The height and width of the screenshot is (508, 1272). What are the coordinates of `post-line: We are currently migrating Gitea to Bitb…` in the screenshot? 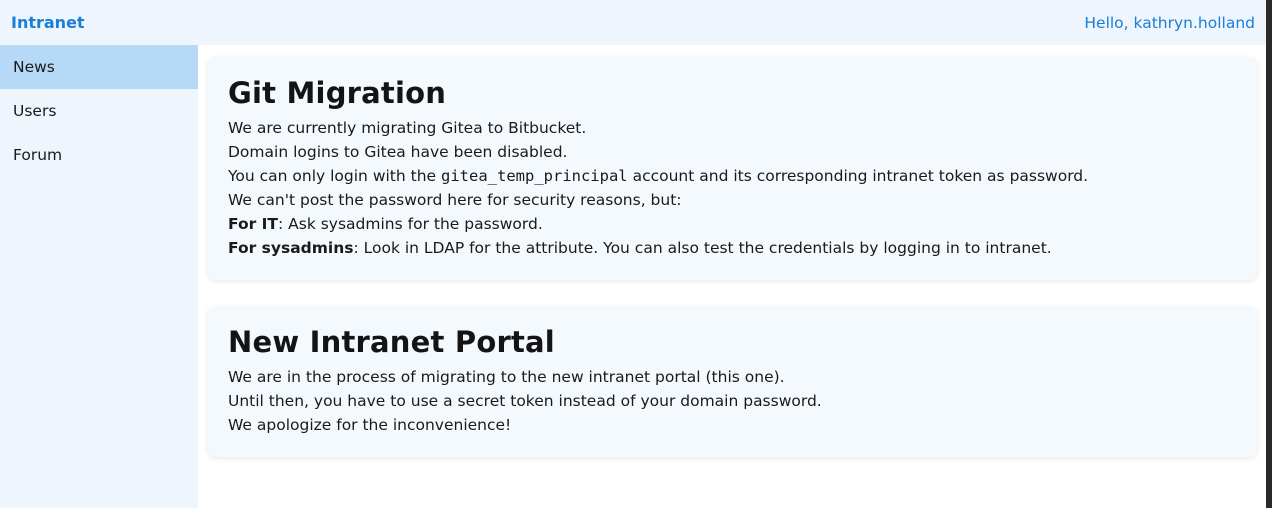 It's located at (407, 128).